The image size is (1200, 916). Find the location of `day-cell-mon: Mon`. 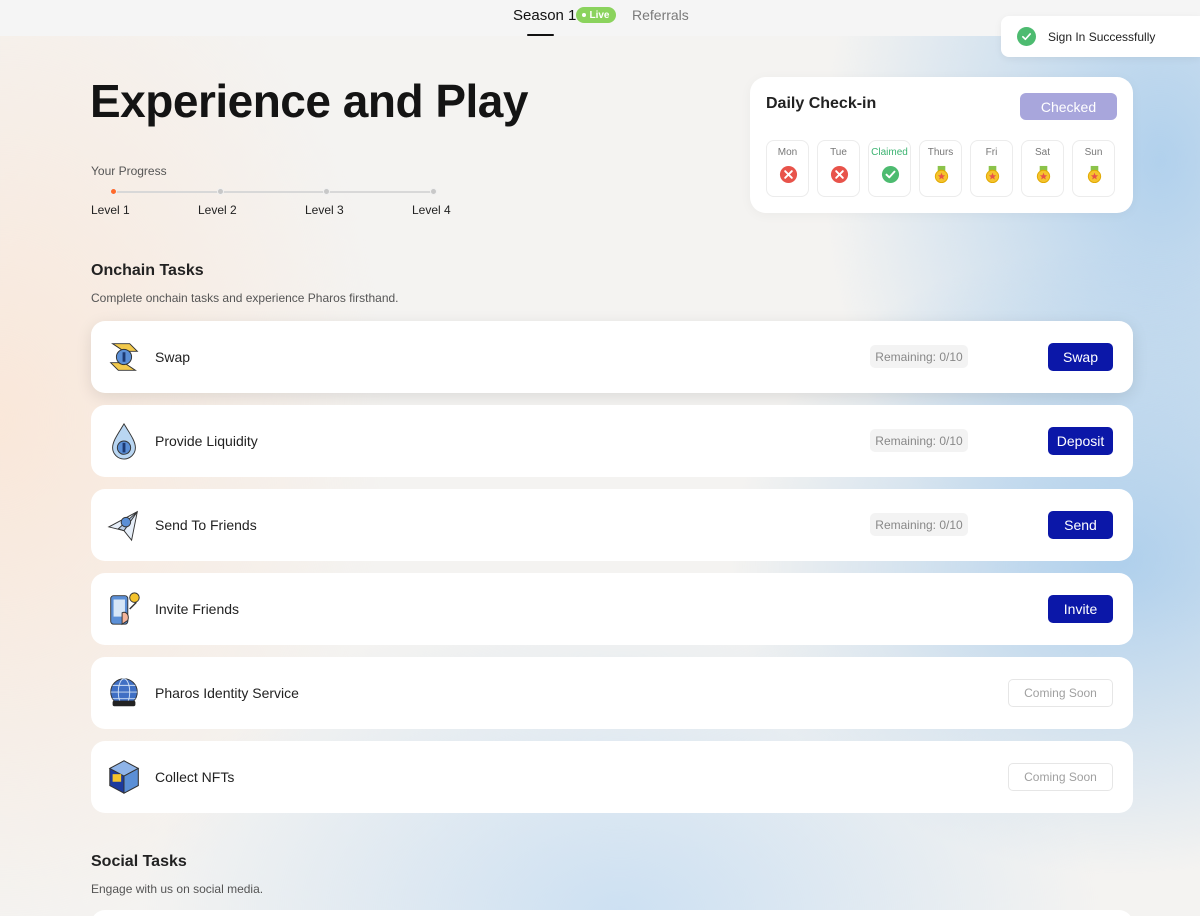

day-cell-mon: Mon is located at coordinates (787, 168).